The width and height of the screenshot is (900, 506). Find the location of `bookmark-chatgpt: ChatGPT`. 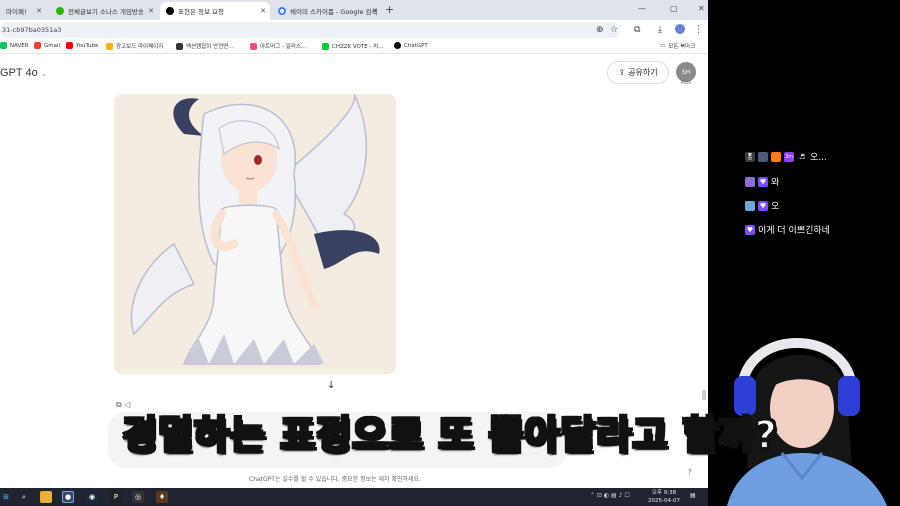

bookmark-chatgpt: ChatGPT is located at coordinates (411, 45).